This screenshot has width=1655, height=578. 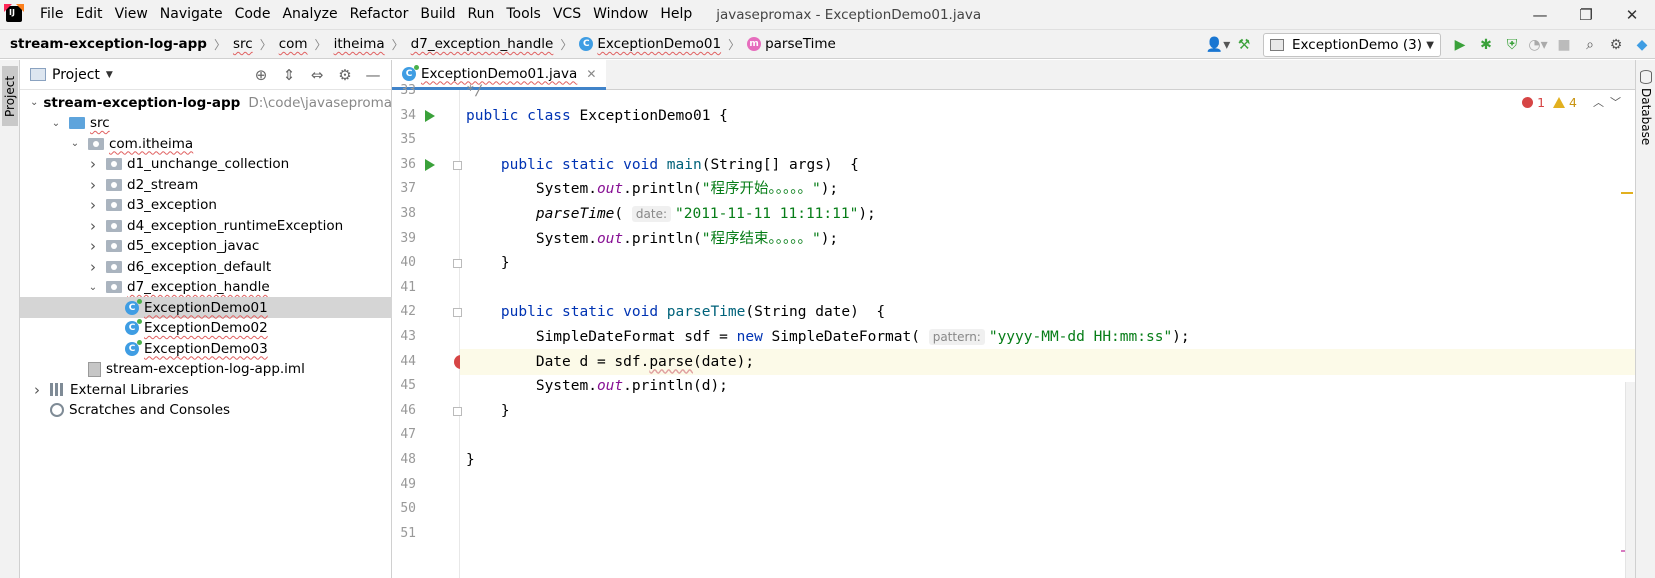 I want to click on code-line: Date d = sdf.parse(date);, so click(x=1047, y=361).